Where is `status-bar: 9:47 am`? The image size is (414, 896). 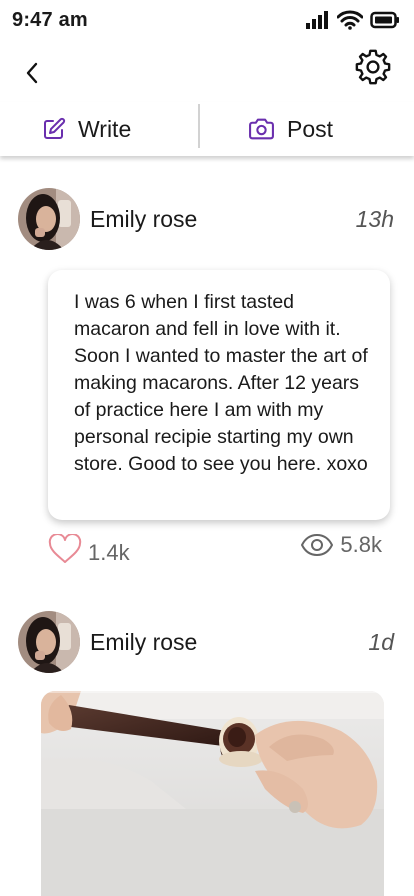 status-bar: 9:47 am is located at coordinates (207, 22).